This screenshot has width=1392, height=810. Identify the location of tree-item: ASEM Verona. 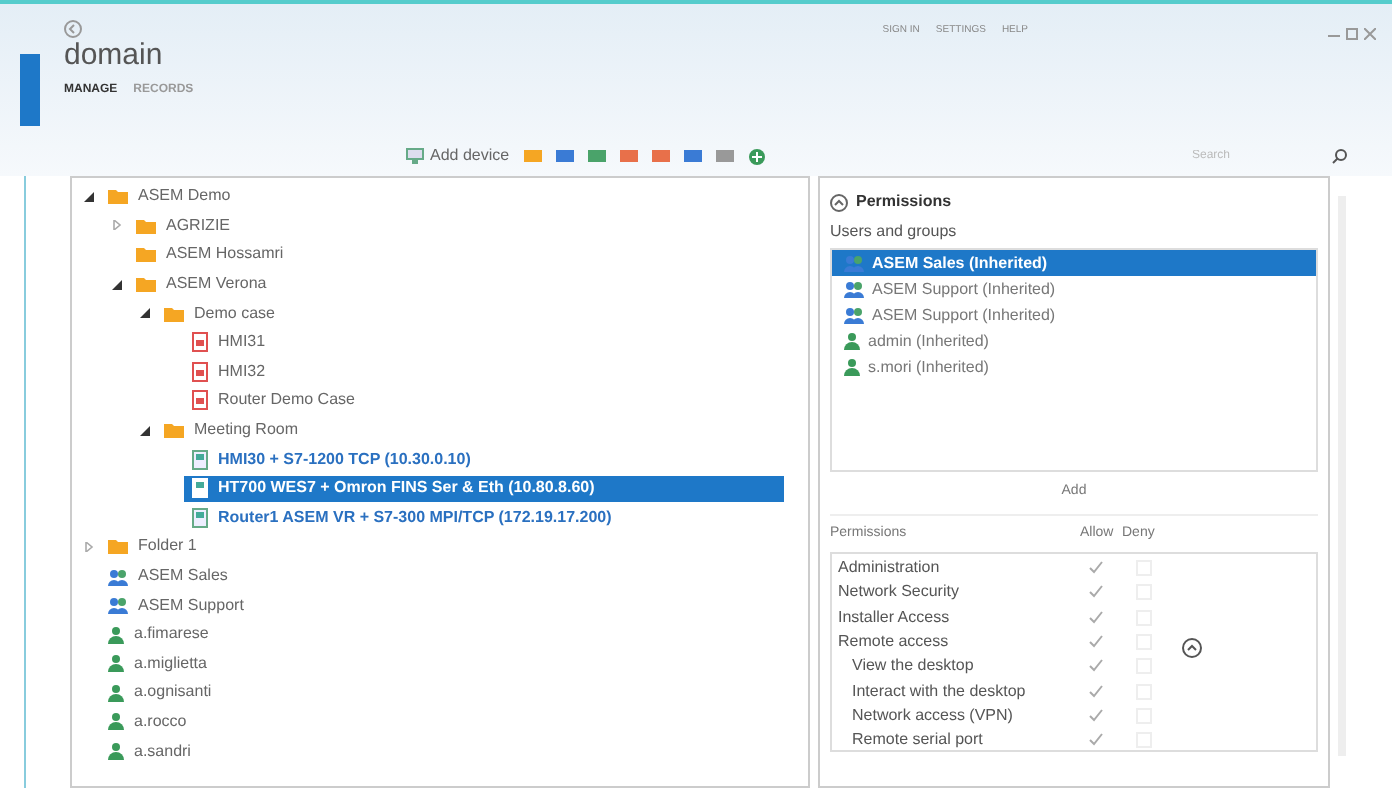
(201, 284).